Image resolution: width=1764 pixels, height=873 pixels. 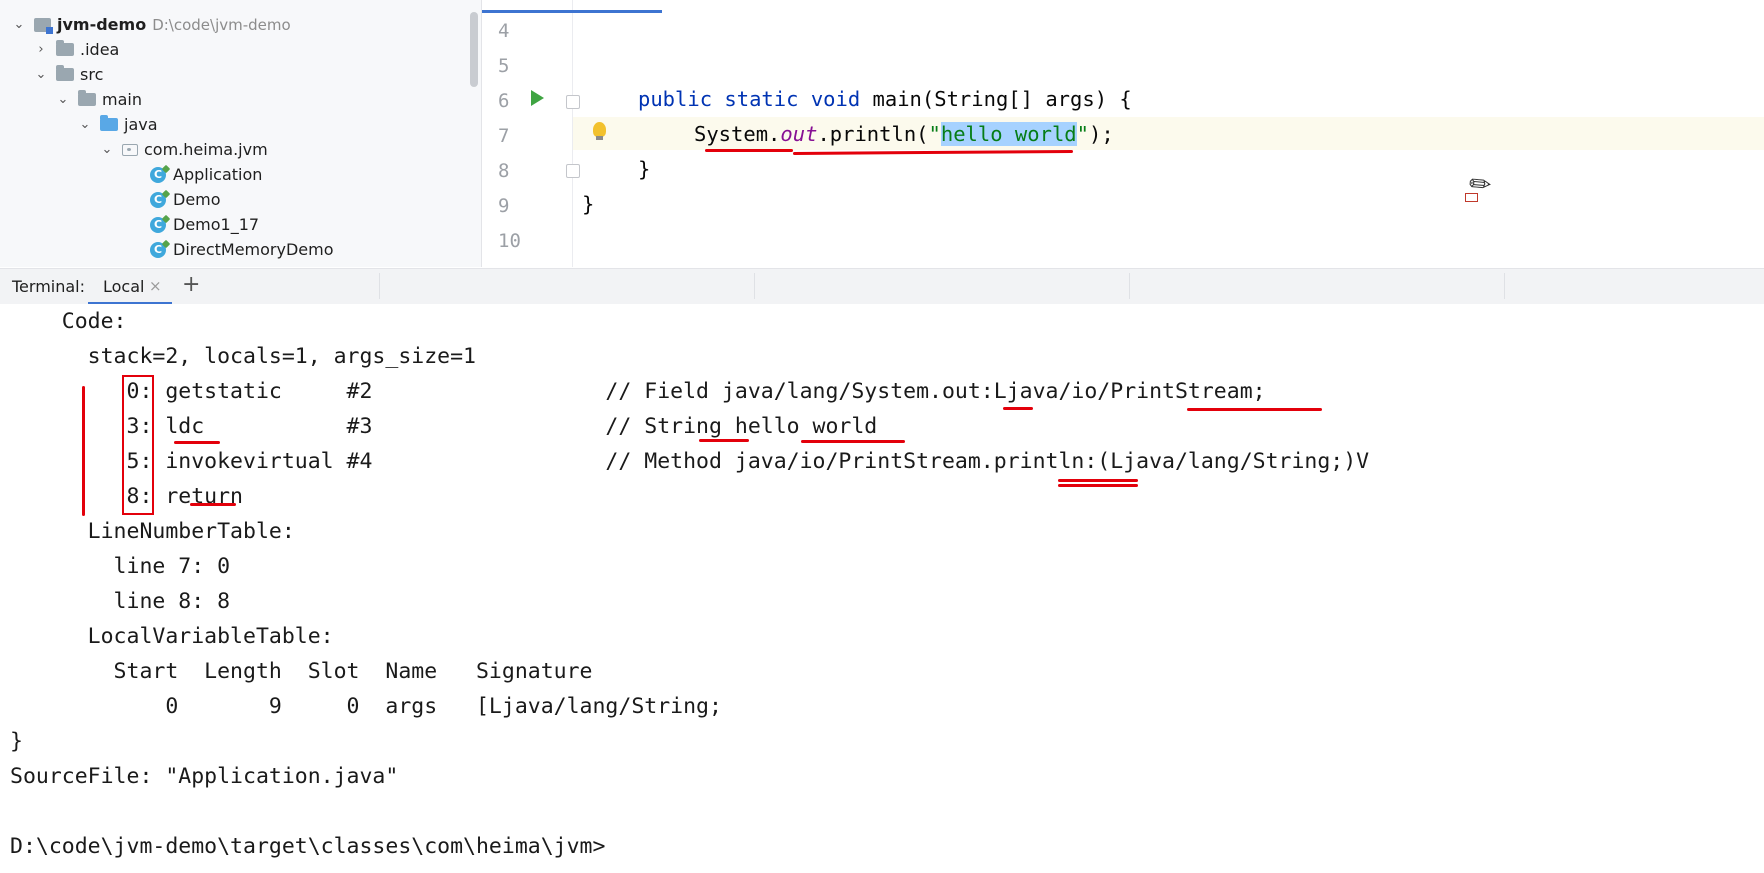 What do you see at coordinates (799, 134) in the screenshot?
I see `field-ref: out` at bounding box center [799, 134].